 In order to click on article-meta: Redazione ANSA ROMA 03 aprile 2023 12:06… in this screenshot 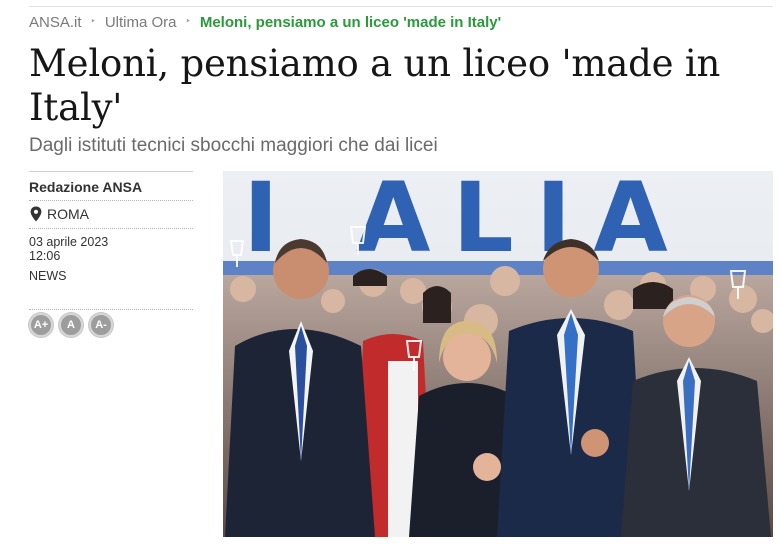, I will do `click(111, 240)`.